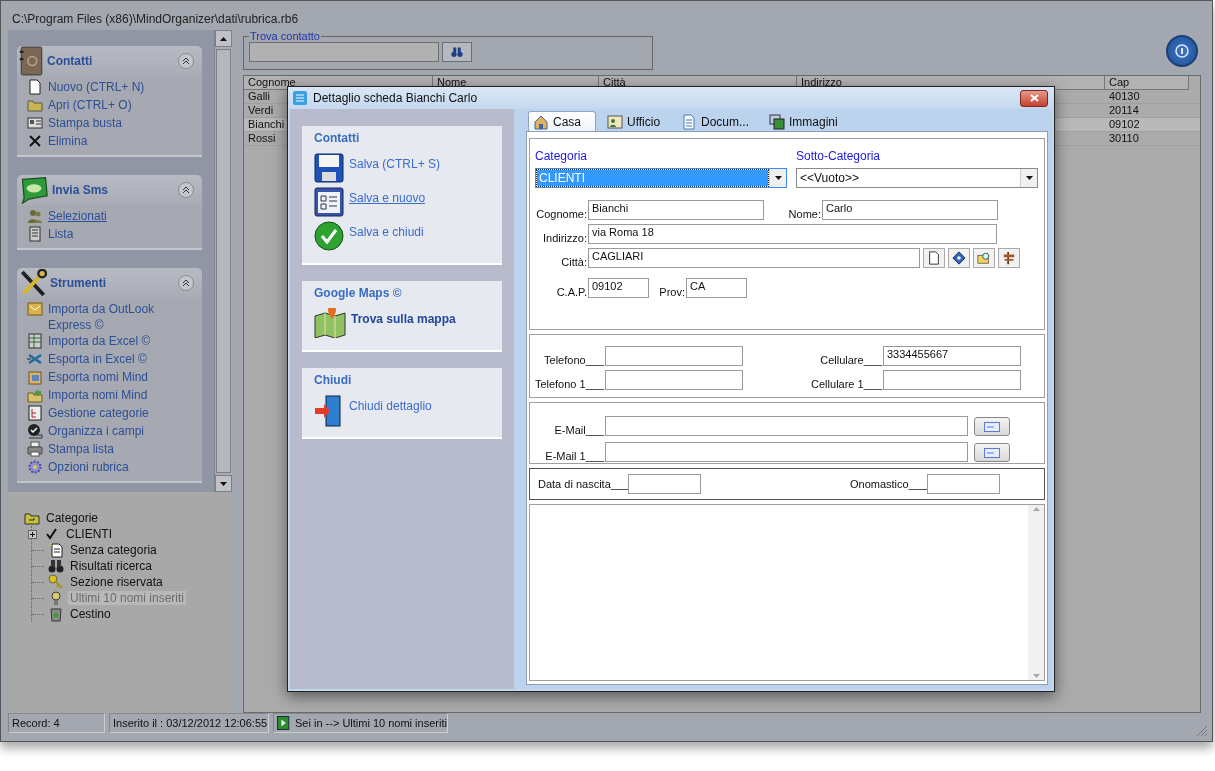 The width and height of the screenshot is (1215, 771). I want to click on action-link: Salva (CTRL+ S), so click(395, 162).